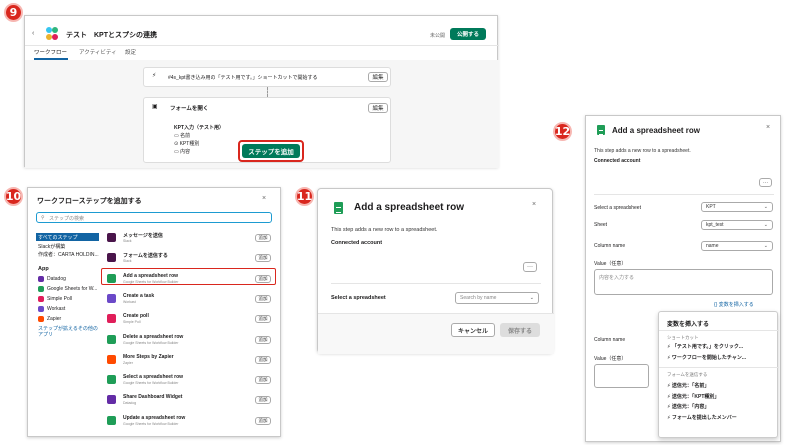 This screenshot has width=800, height=445. What do you see at coordinates (378, 108) in the screenshot?
I see `edit-form-button: 編集` at bounding box center [378, 108].